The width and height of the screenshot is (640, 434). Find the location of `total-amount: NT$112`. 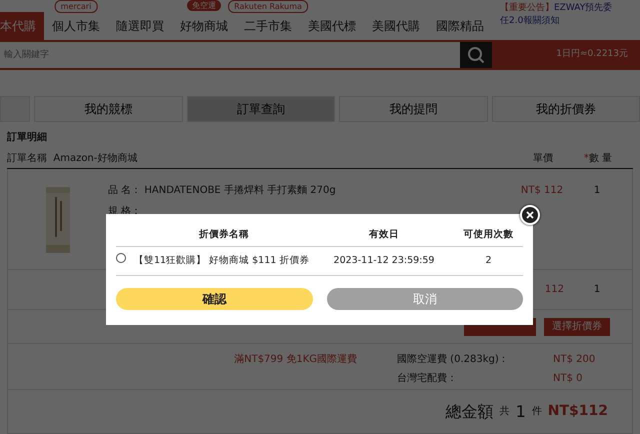

total-amount: NT$112 is located at coordinates (578, 411).